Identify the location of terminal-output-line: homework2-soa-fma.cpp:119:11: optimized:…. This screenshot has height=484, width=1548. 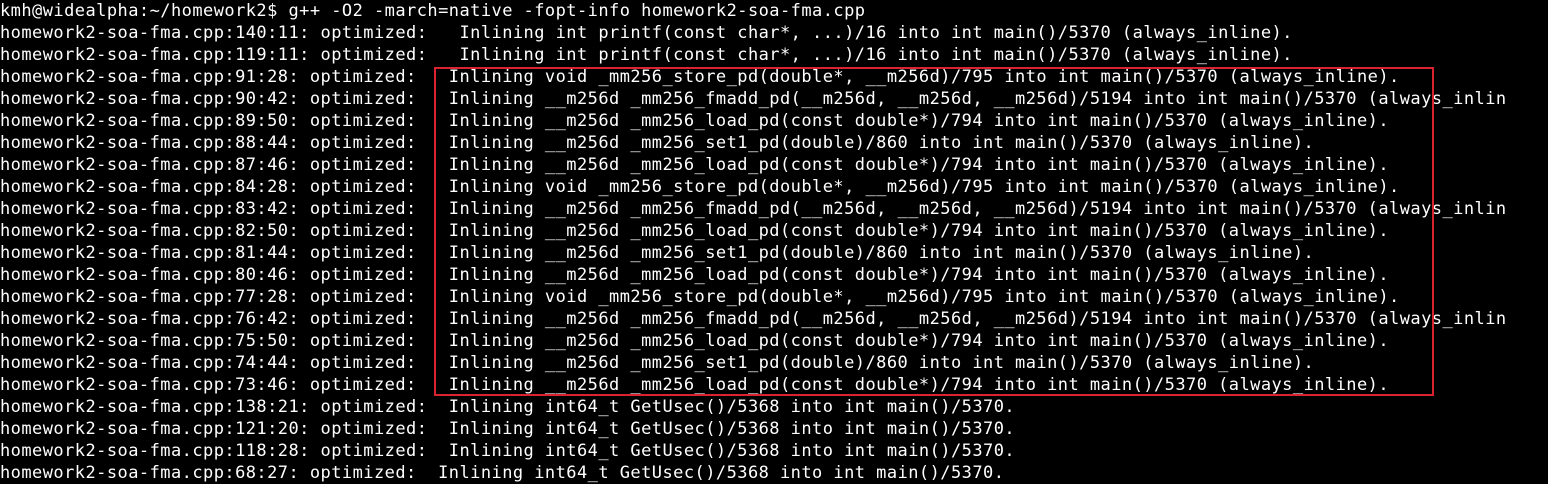
(646, 55).